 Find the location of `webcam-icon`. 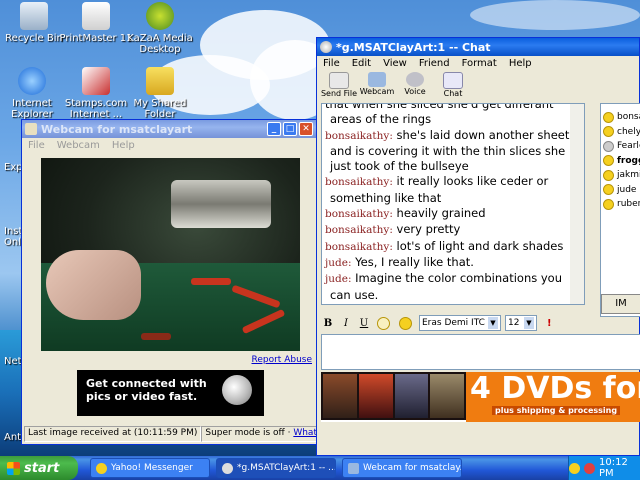

webcam-icon is located at coordinates (377, 79).